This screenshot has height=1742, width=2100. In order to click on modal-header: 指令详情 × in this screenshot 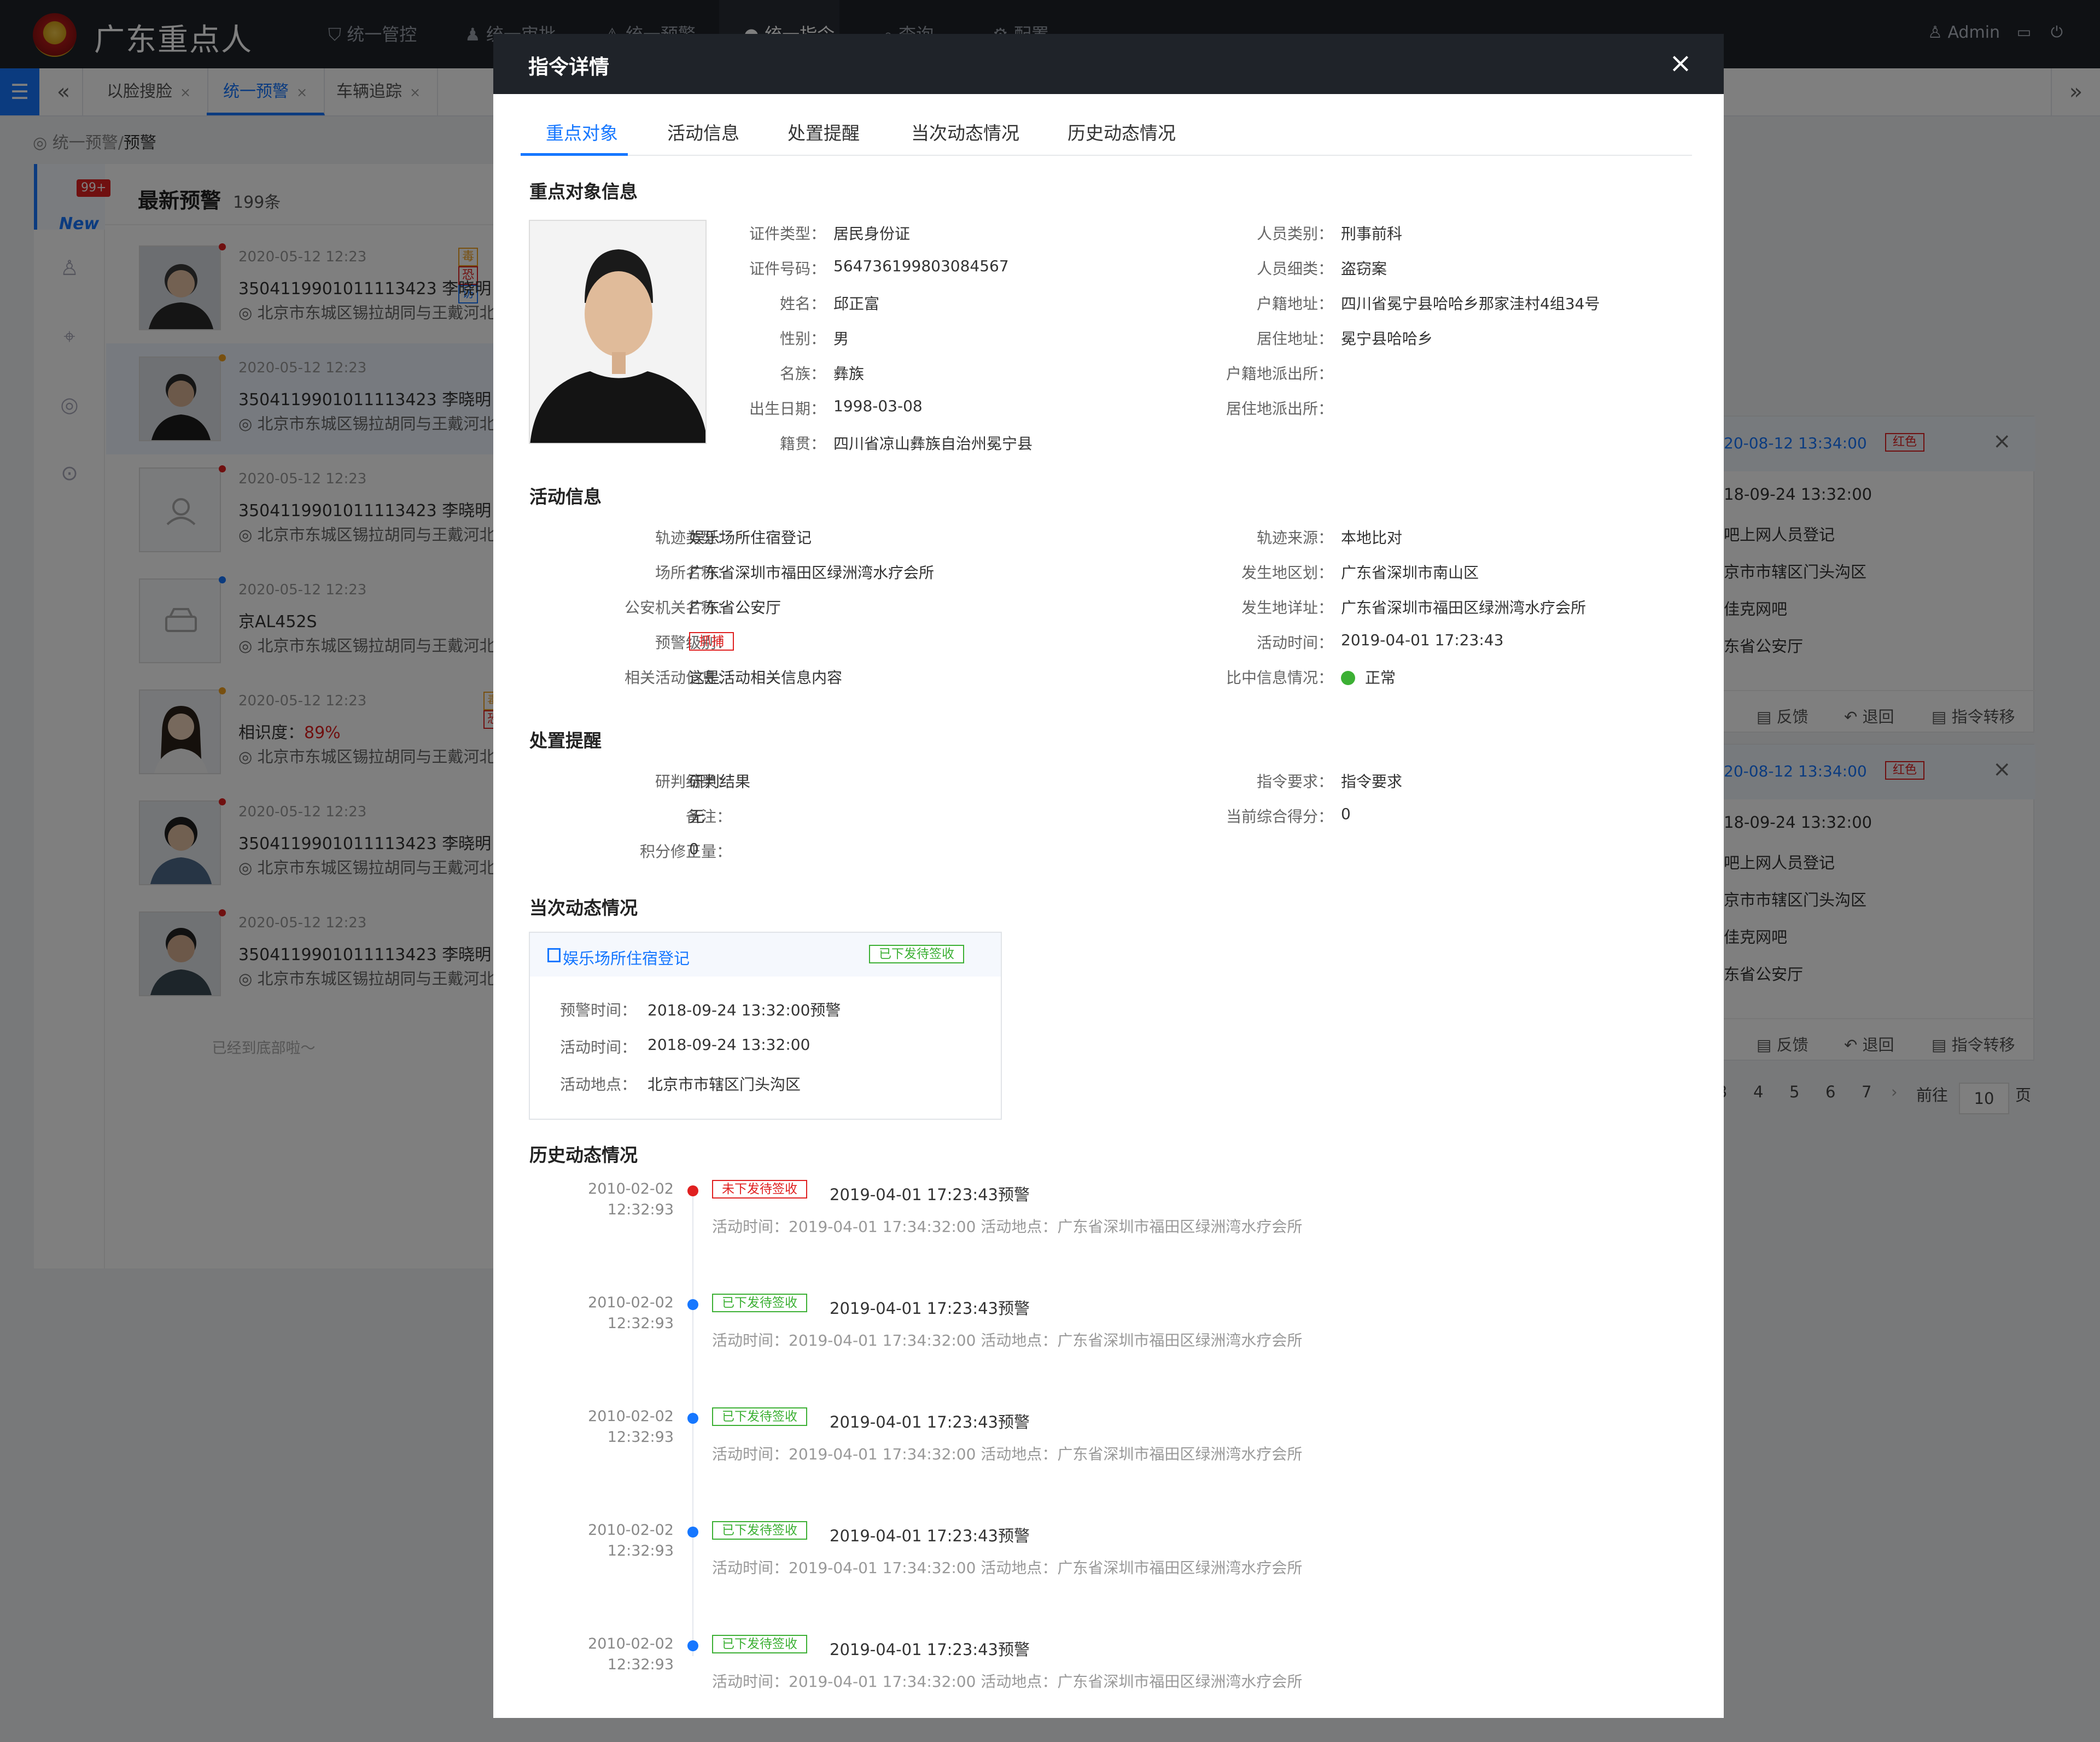, I will do `click(1108, 64)`.